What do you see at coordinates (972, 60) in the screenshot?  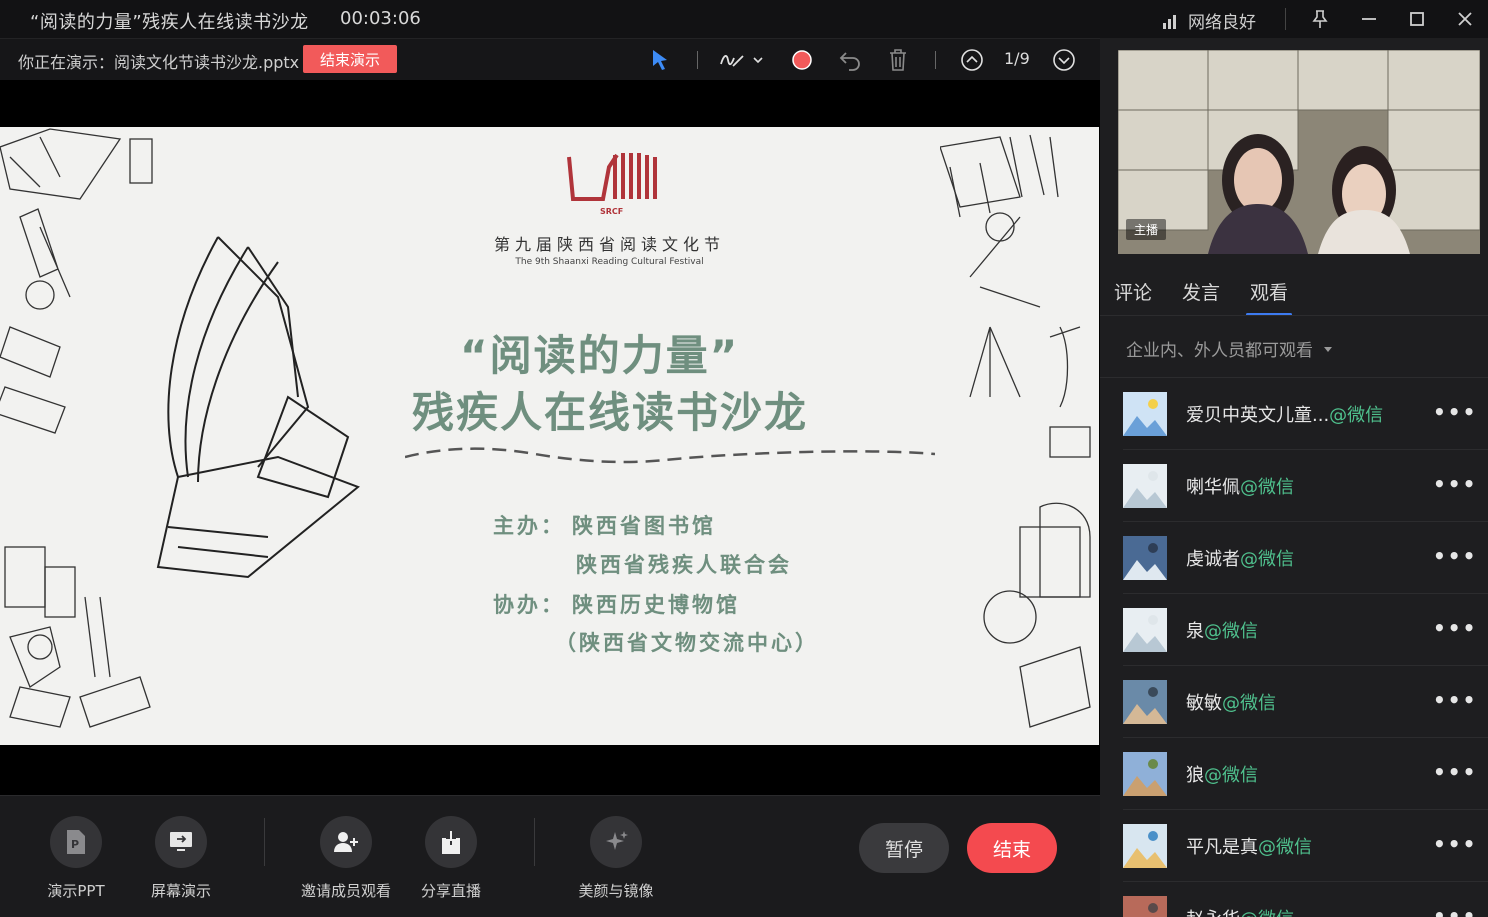 I see `previous-page-icon` at bounding box center [972, 60].